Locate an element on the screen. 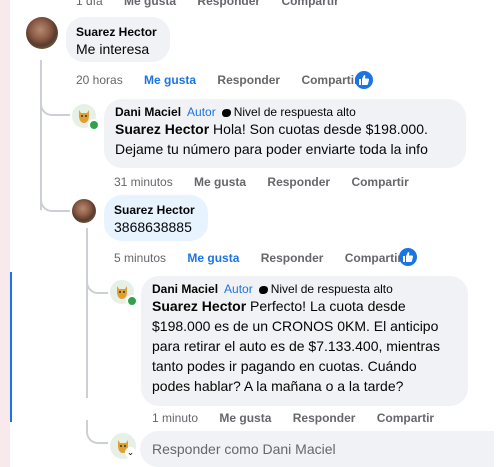 This screenshot has width=501, height=467. comment-text: Me interesa is located at coordinates (113, 49).